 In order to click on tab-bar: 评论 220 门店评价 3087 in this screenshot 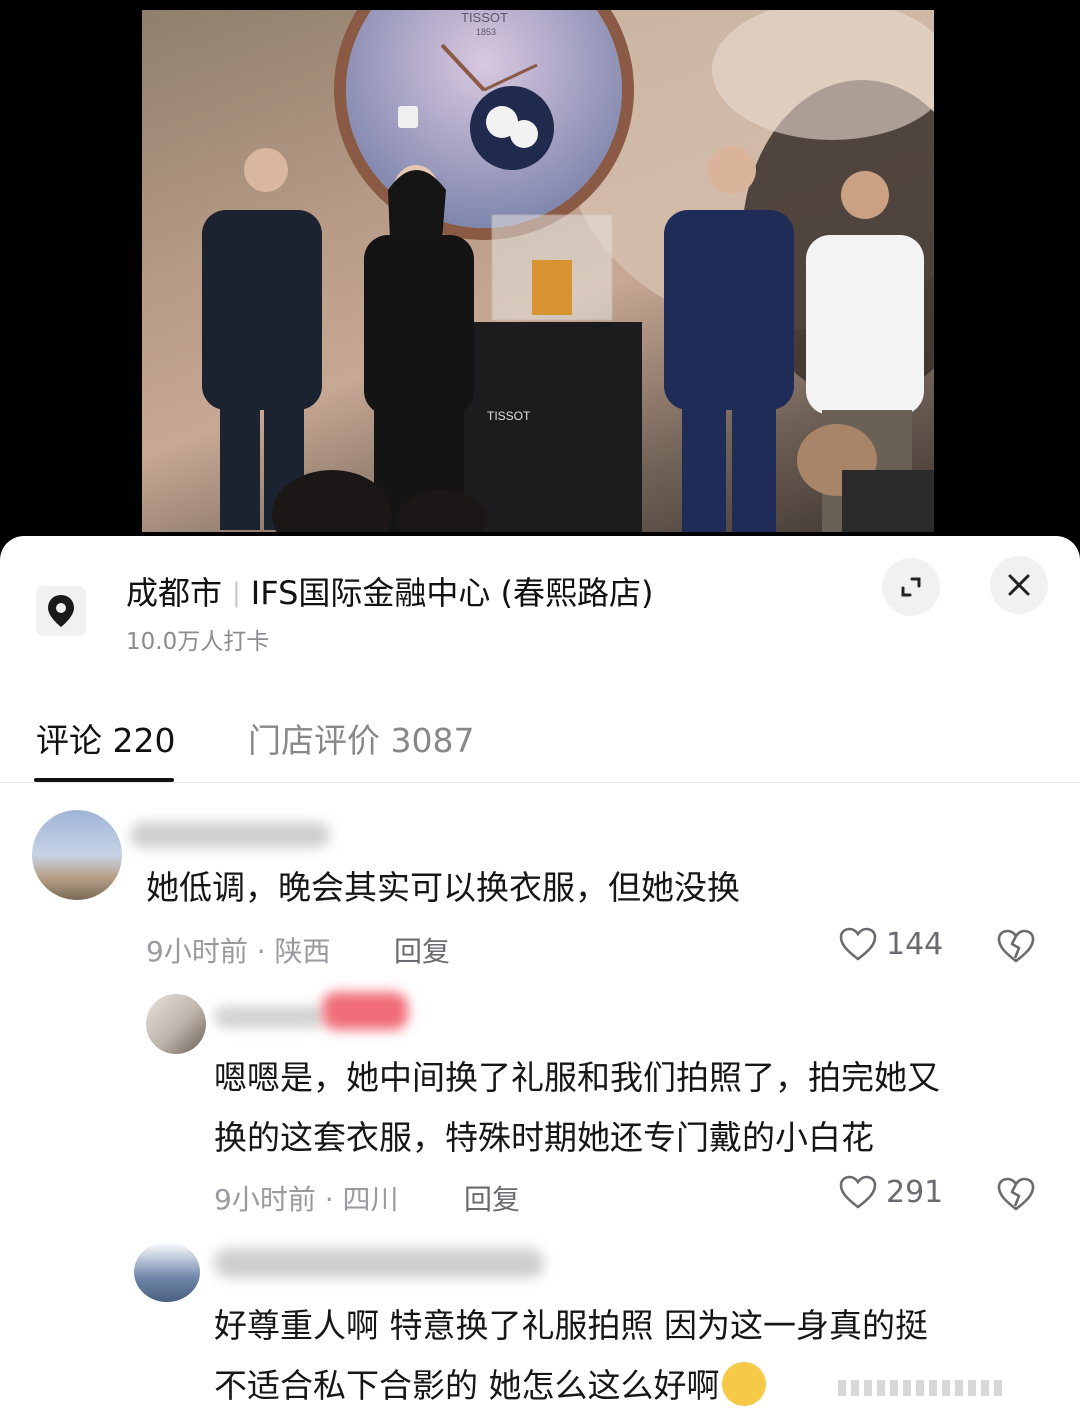, I will do `click(540, 744)`.